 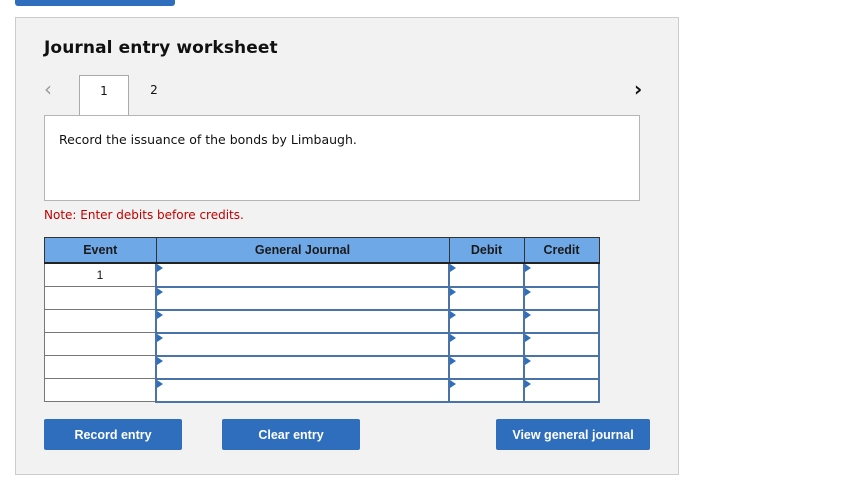 What do you see at coordinates (573, 434) in the screenshot?
I see `view-general-journal-button: View general journal` at bounding box center [573, 434].